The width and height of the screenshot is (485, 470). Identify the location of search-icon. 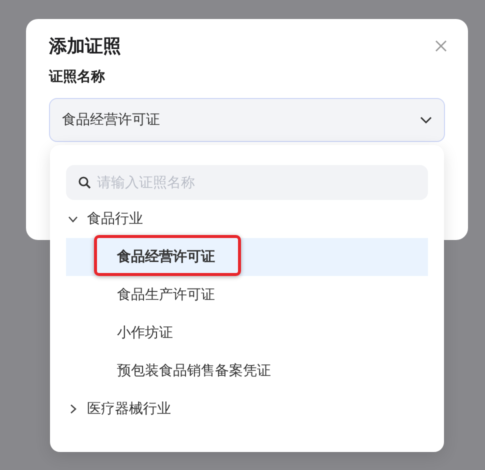
(84, 182).